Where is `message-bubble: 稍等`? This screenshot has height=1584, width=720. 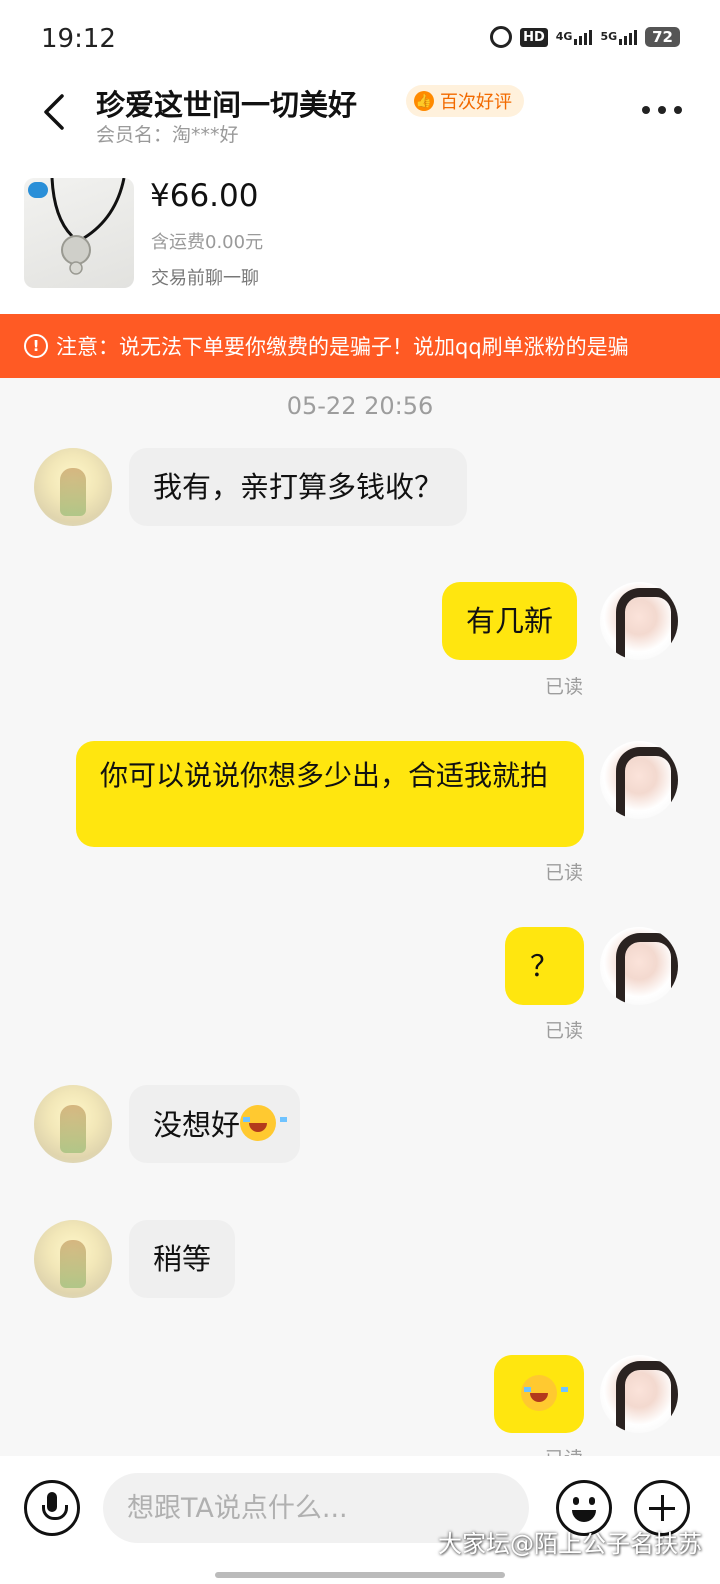 message-bubble: 稍等 is located at coordinates (182, 1259).